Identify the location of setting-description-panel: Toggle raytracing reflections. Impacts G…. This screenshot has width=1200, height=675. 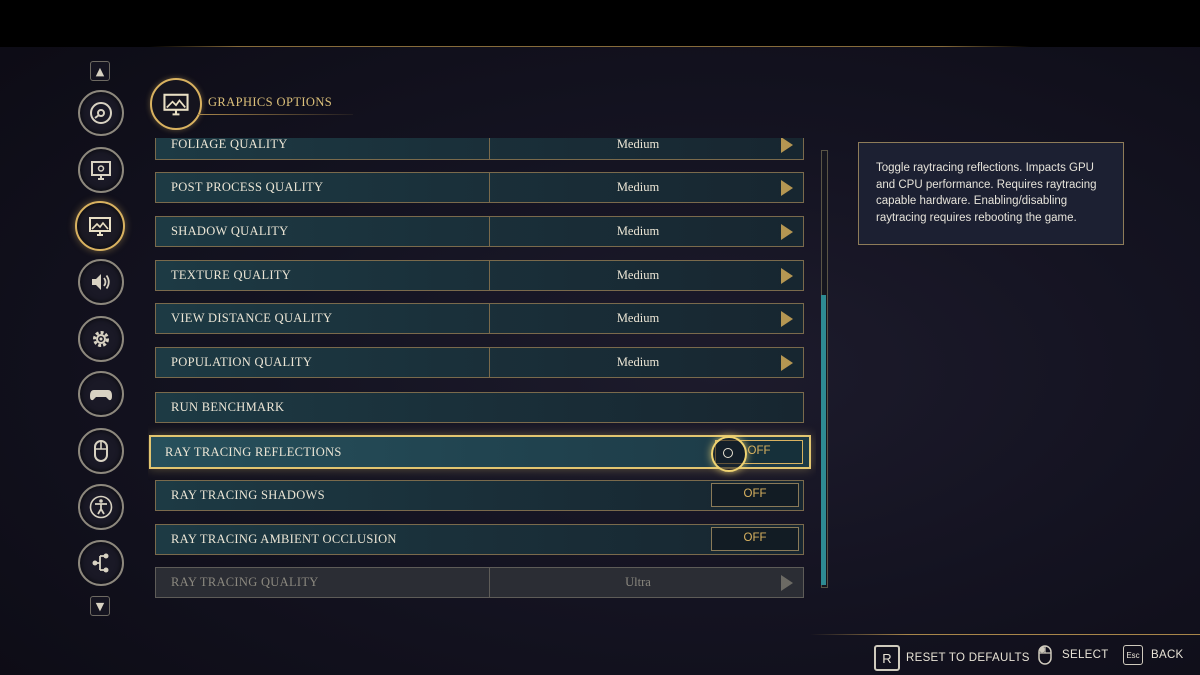
(991, 193).